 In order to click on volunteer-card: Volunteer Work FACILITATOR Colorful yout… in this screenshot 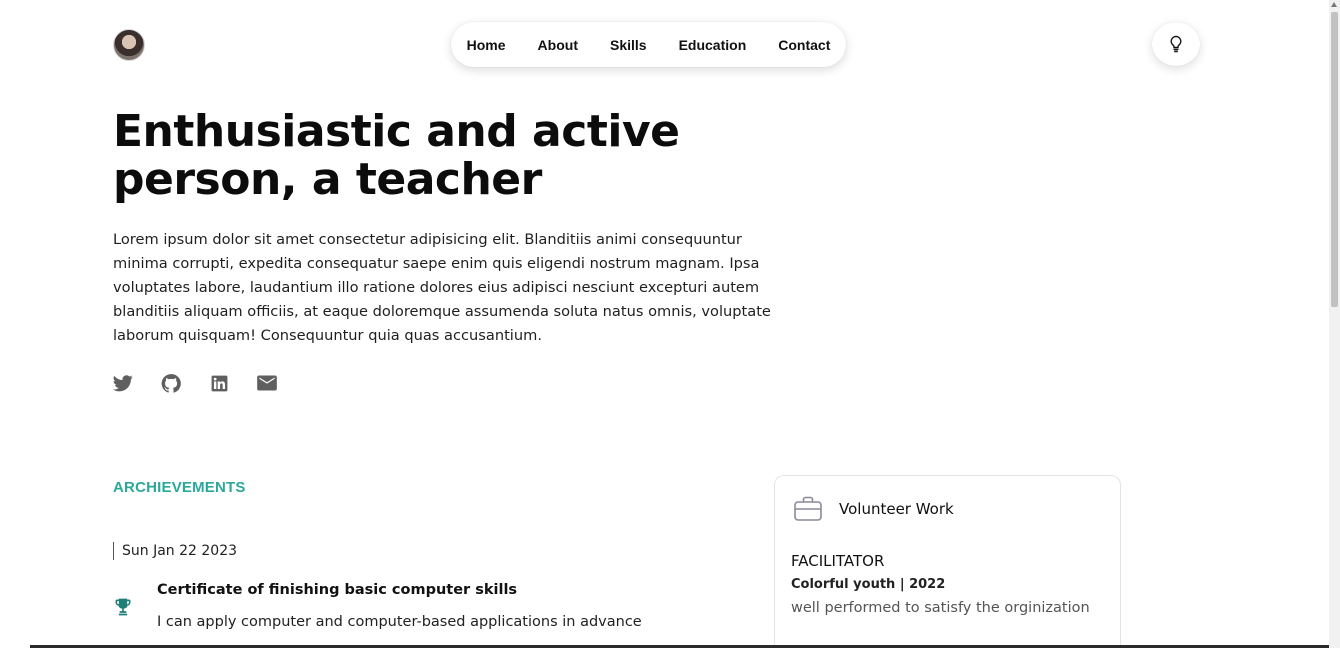, I will do `click(947, 561)`.